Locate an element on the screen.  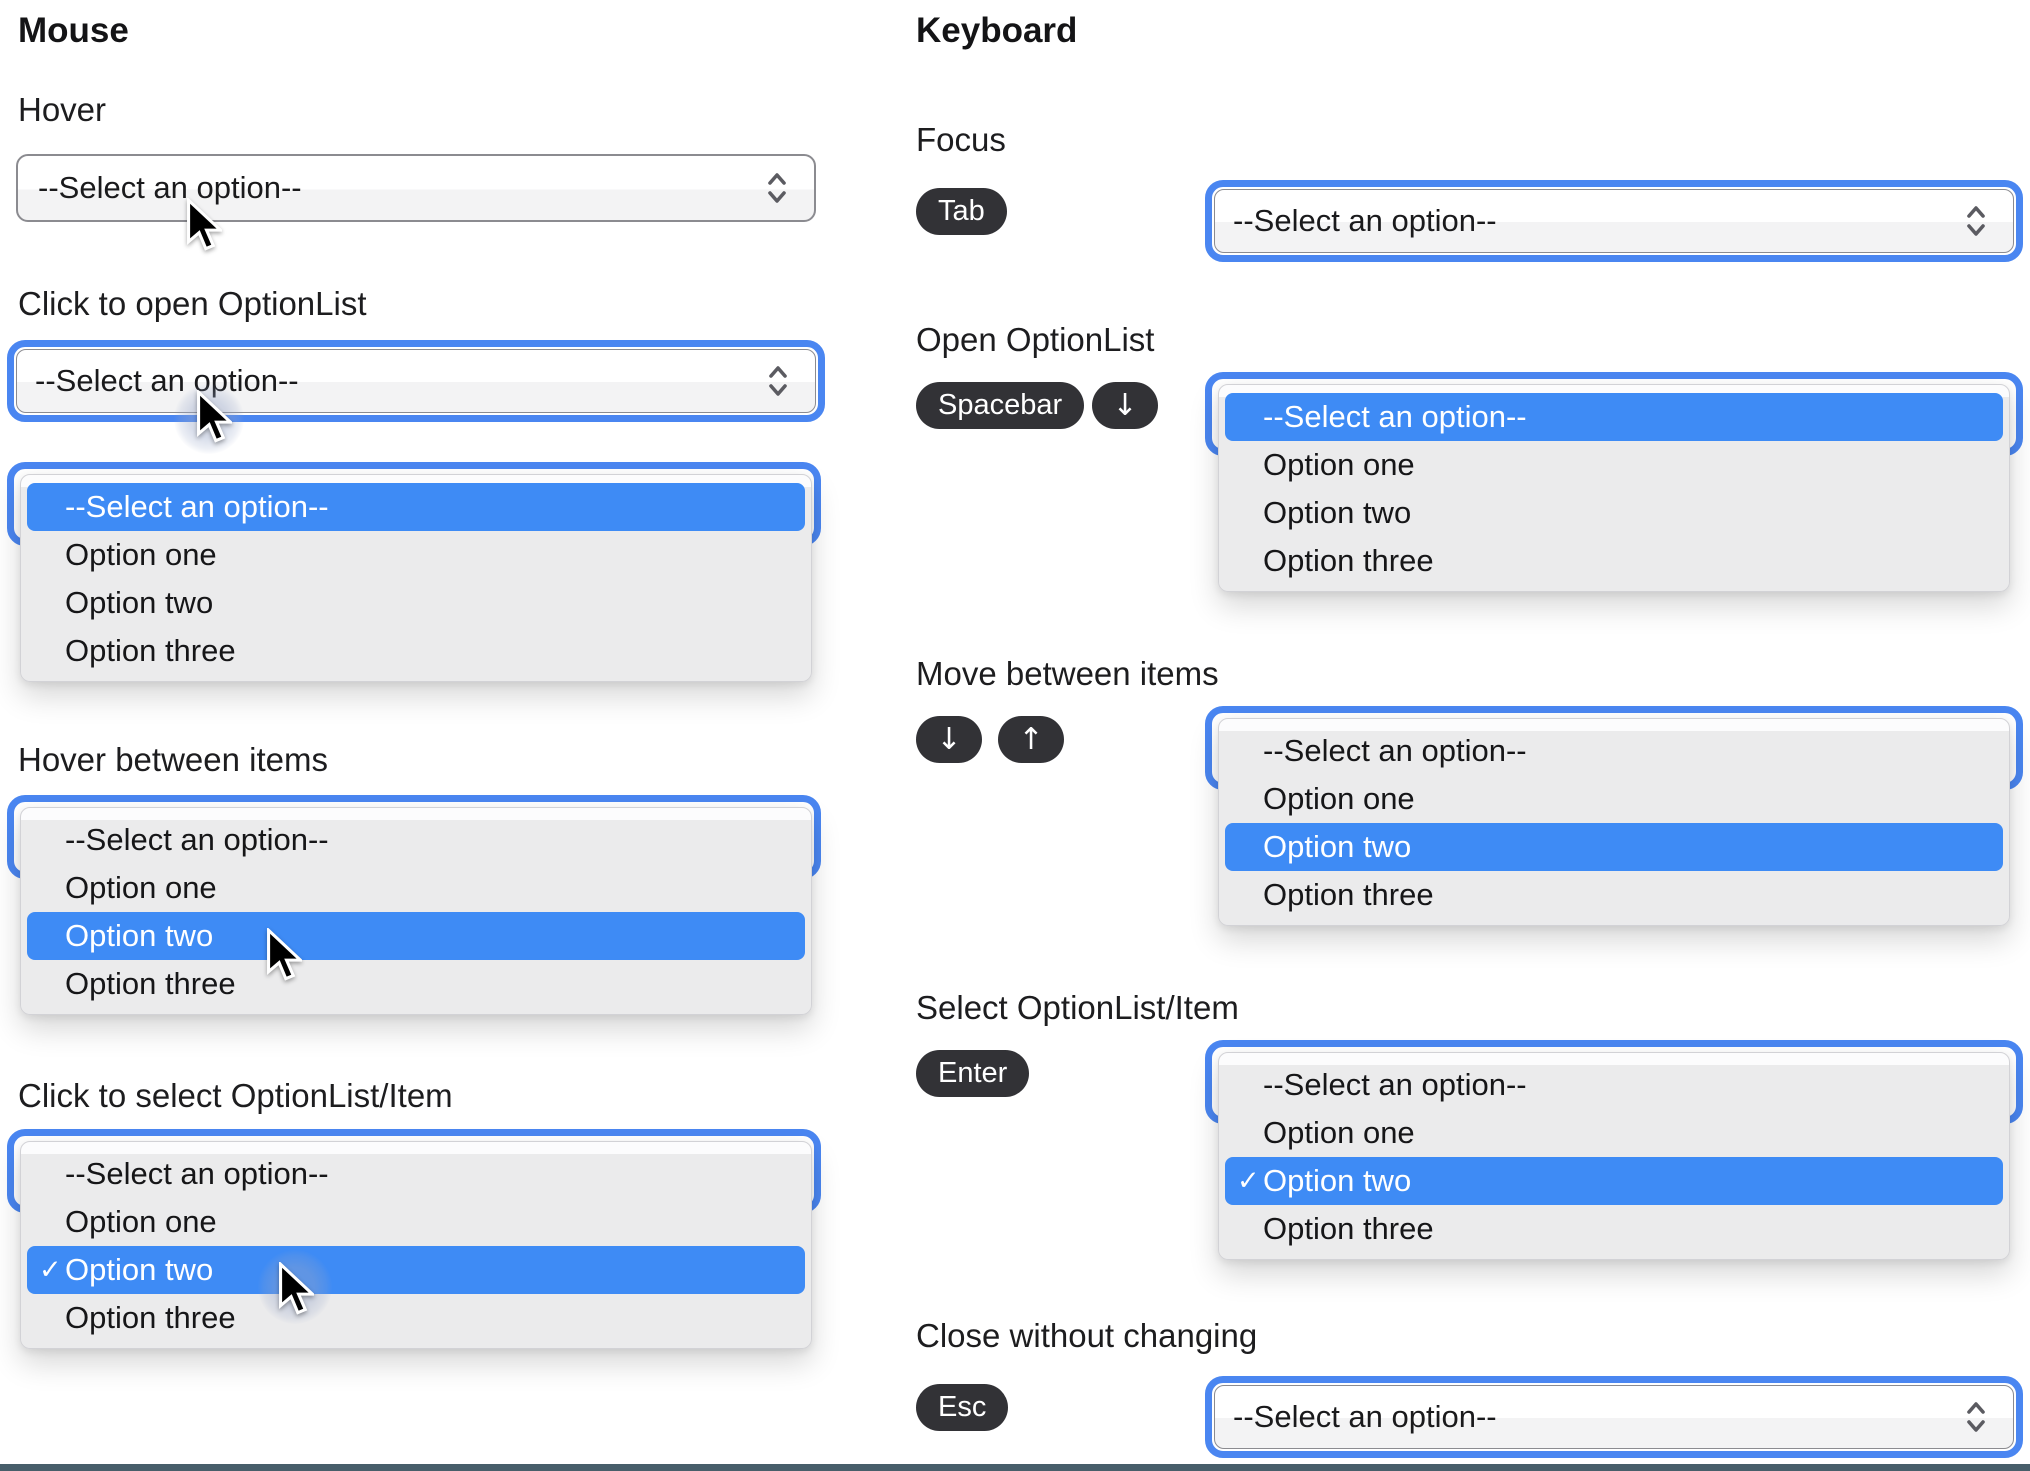
select-hover-closed: --Select an option-- is located at coordinates (416, 188).